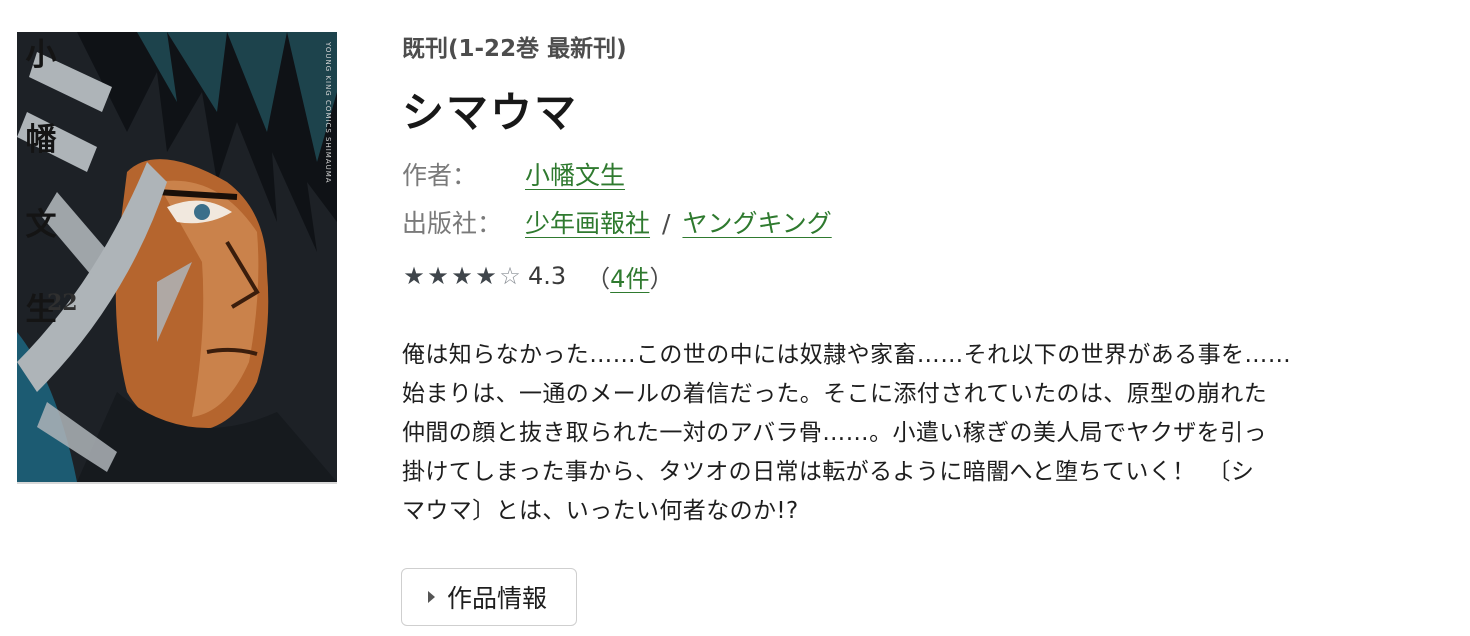 The width and height of the screenshot is (1470, 636). I want to click on review-count: （4件）, so click(629, 276).